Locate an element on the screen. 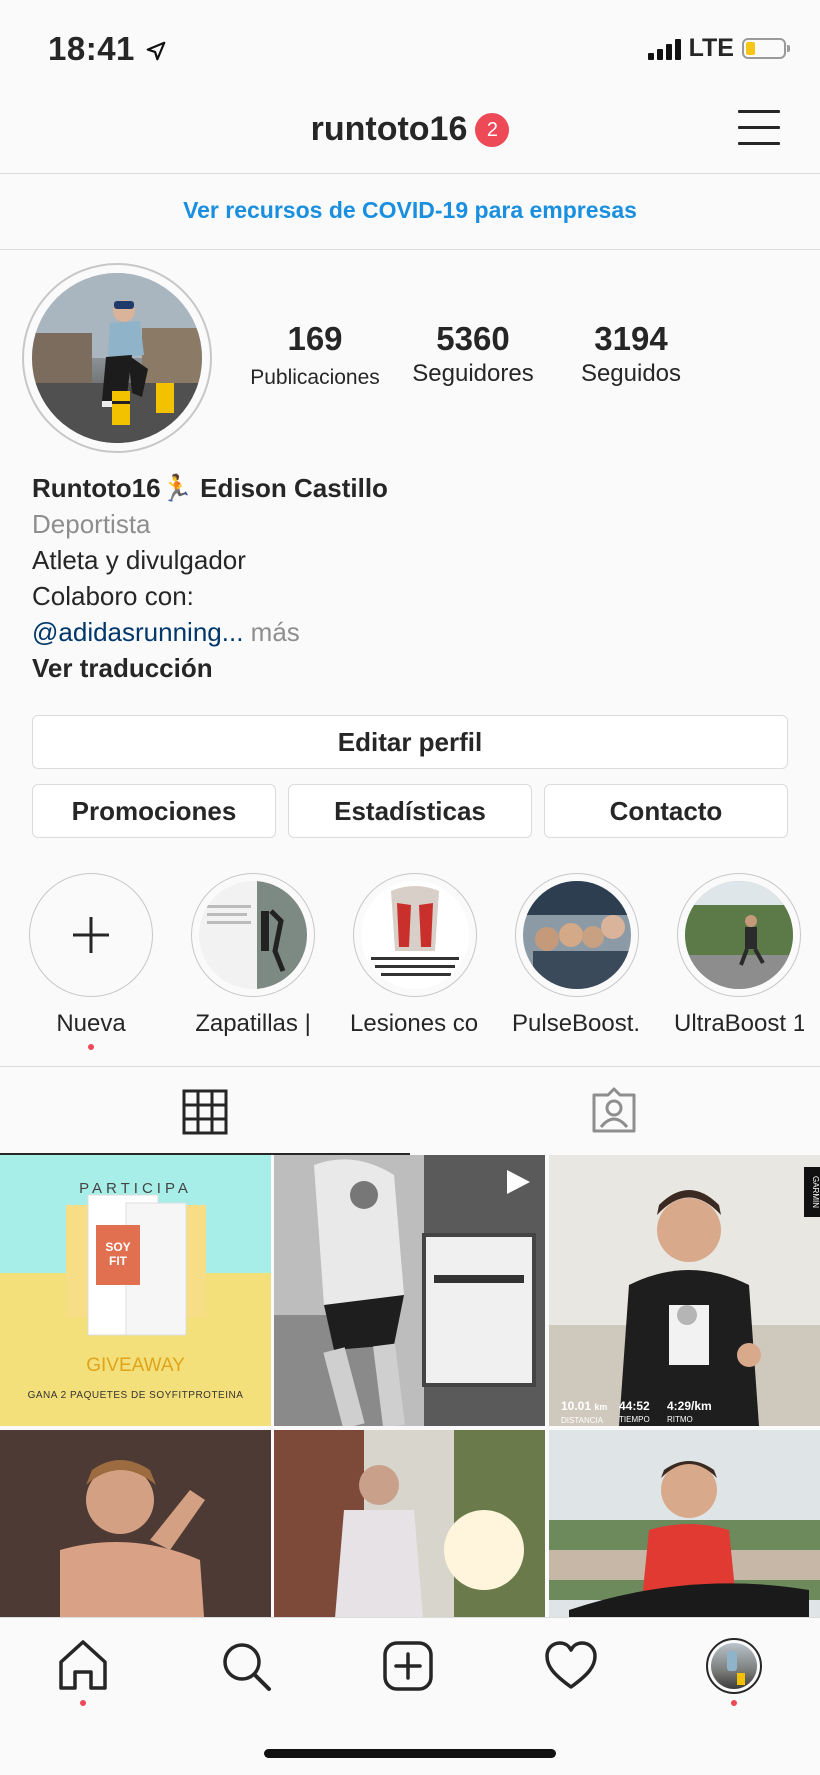 Image resolution: width=820 pixels, height=1775 pixels. post-giveaway-brand: SOY FIT is located at coordinates (118, 1254).